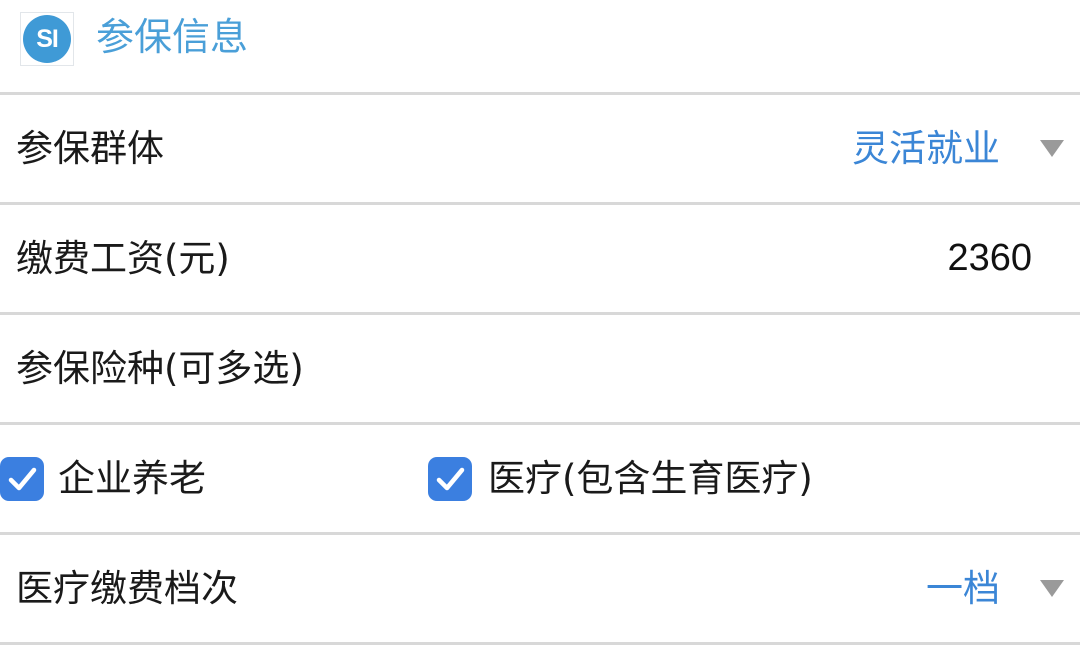  I want to click on social-insurance-logo: SI, so click(47, 39).